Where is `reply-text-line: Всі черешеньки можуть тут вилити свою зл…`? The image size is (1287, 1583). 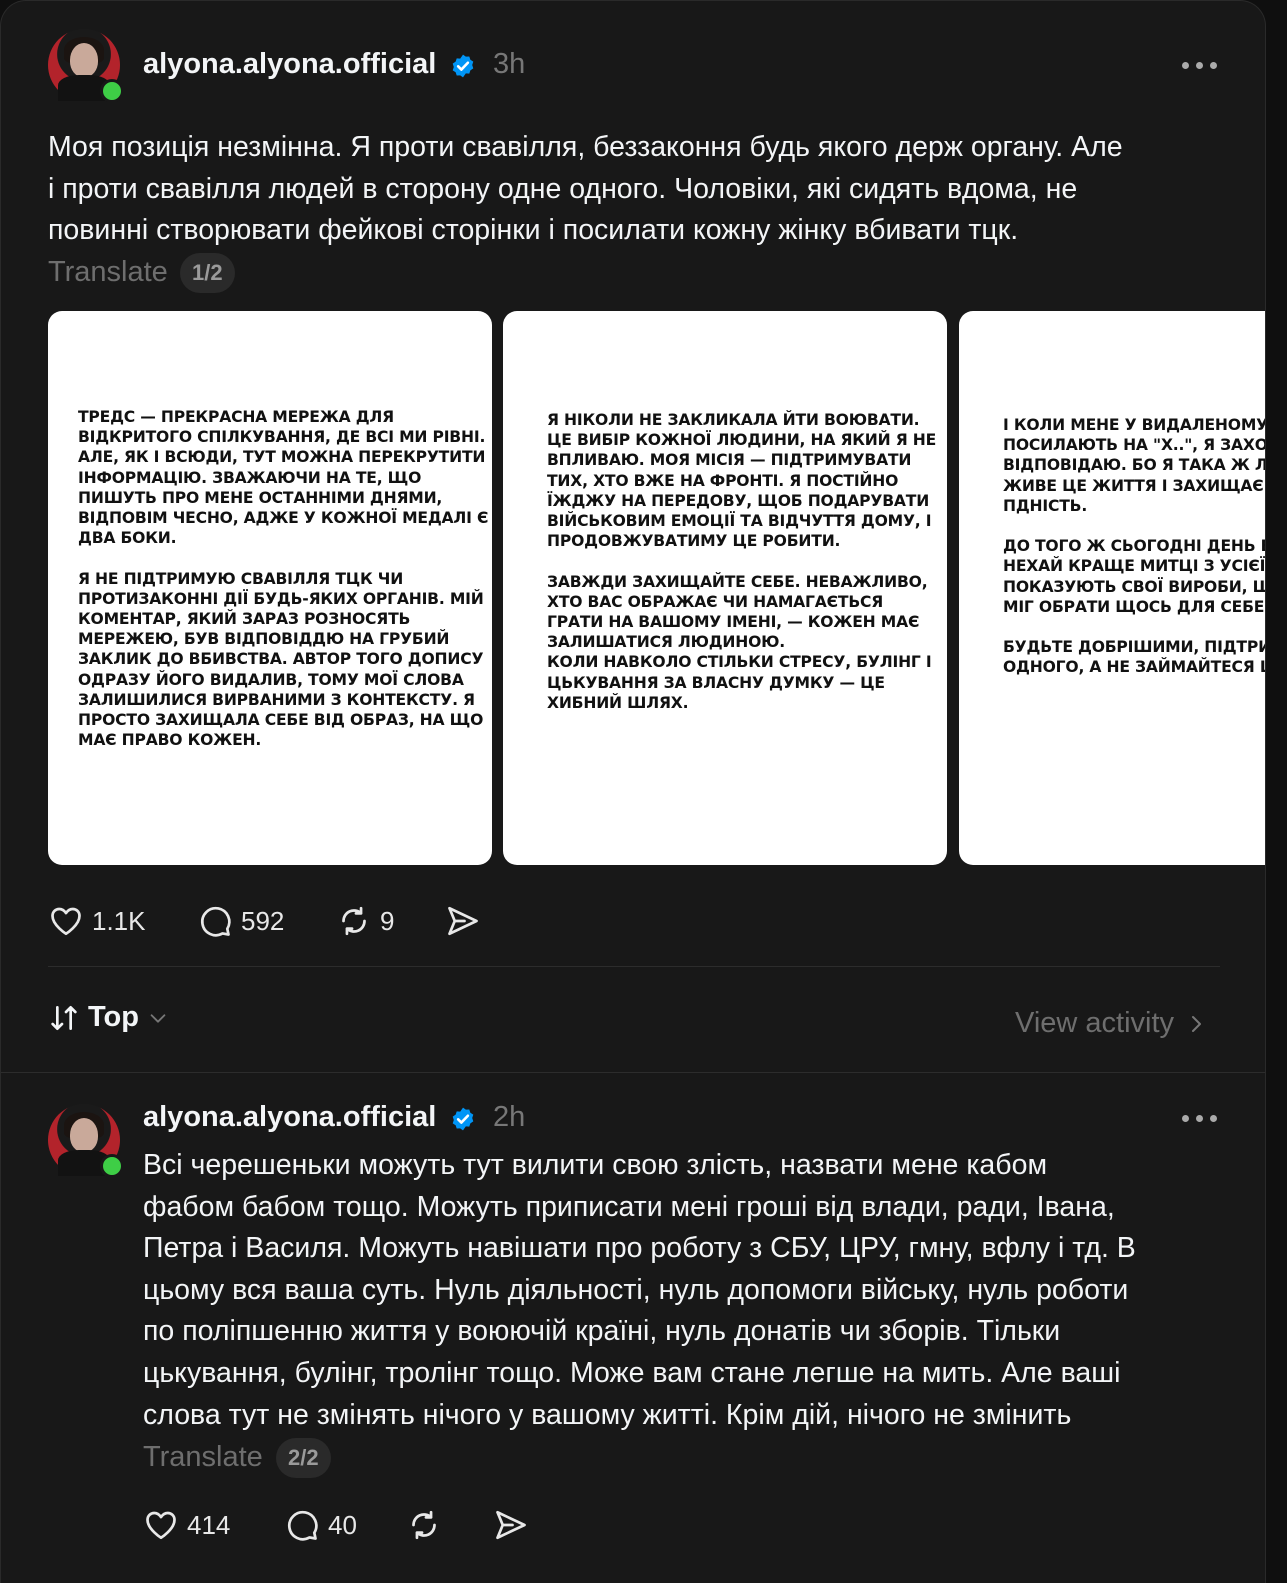 reply-text-line: Всі черешеньки можуть тут вилити свою зл… is located at coordinates (595, 1165).